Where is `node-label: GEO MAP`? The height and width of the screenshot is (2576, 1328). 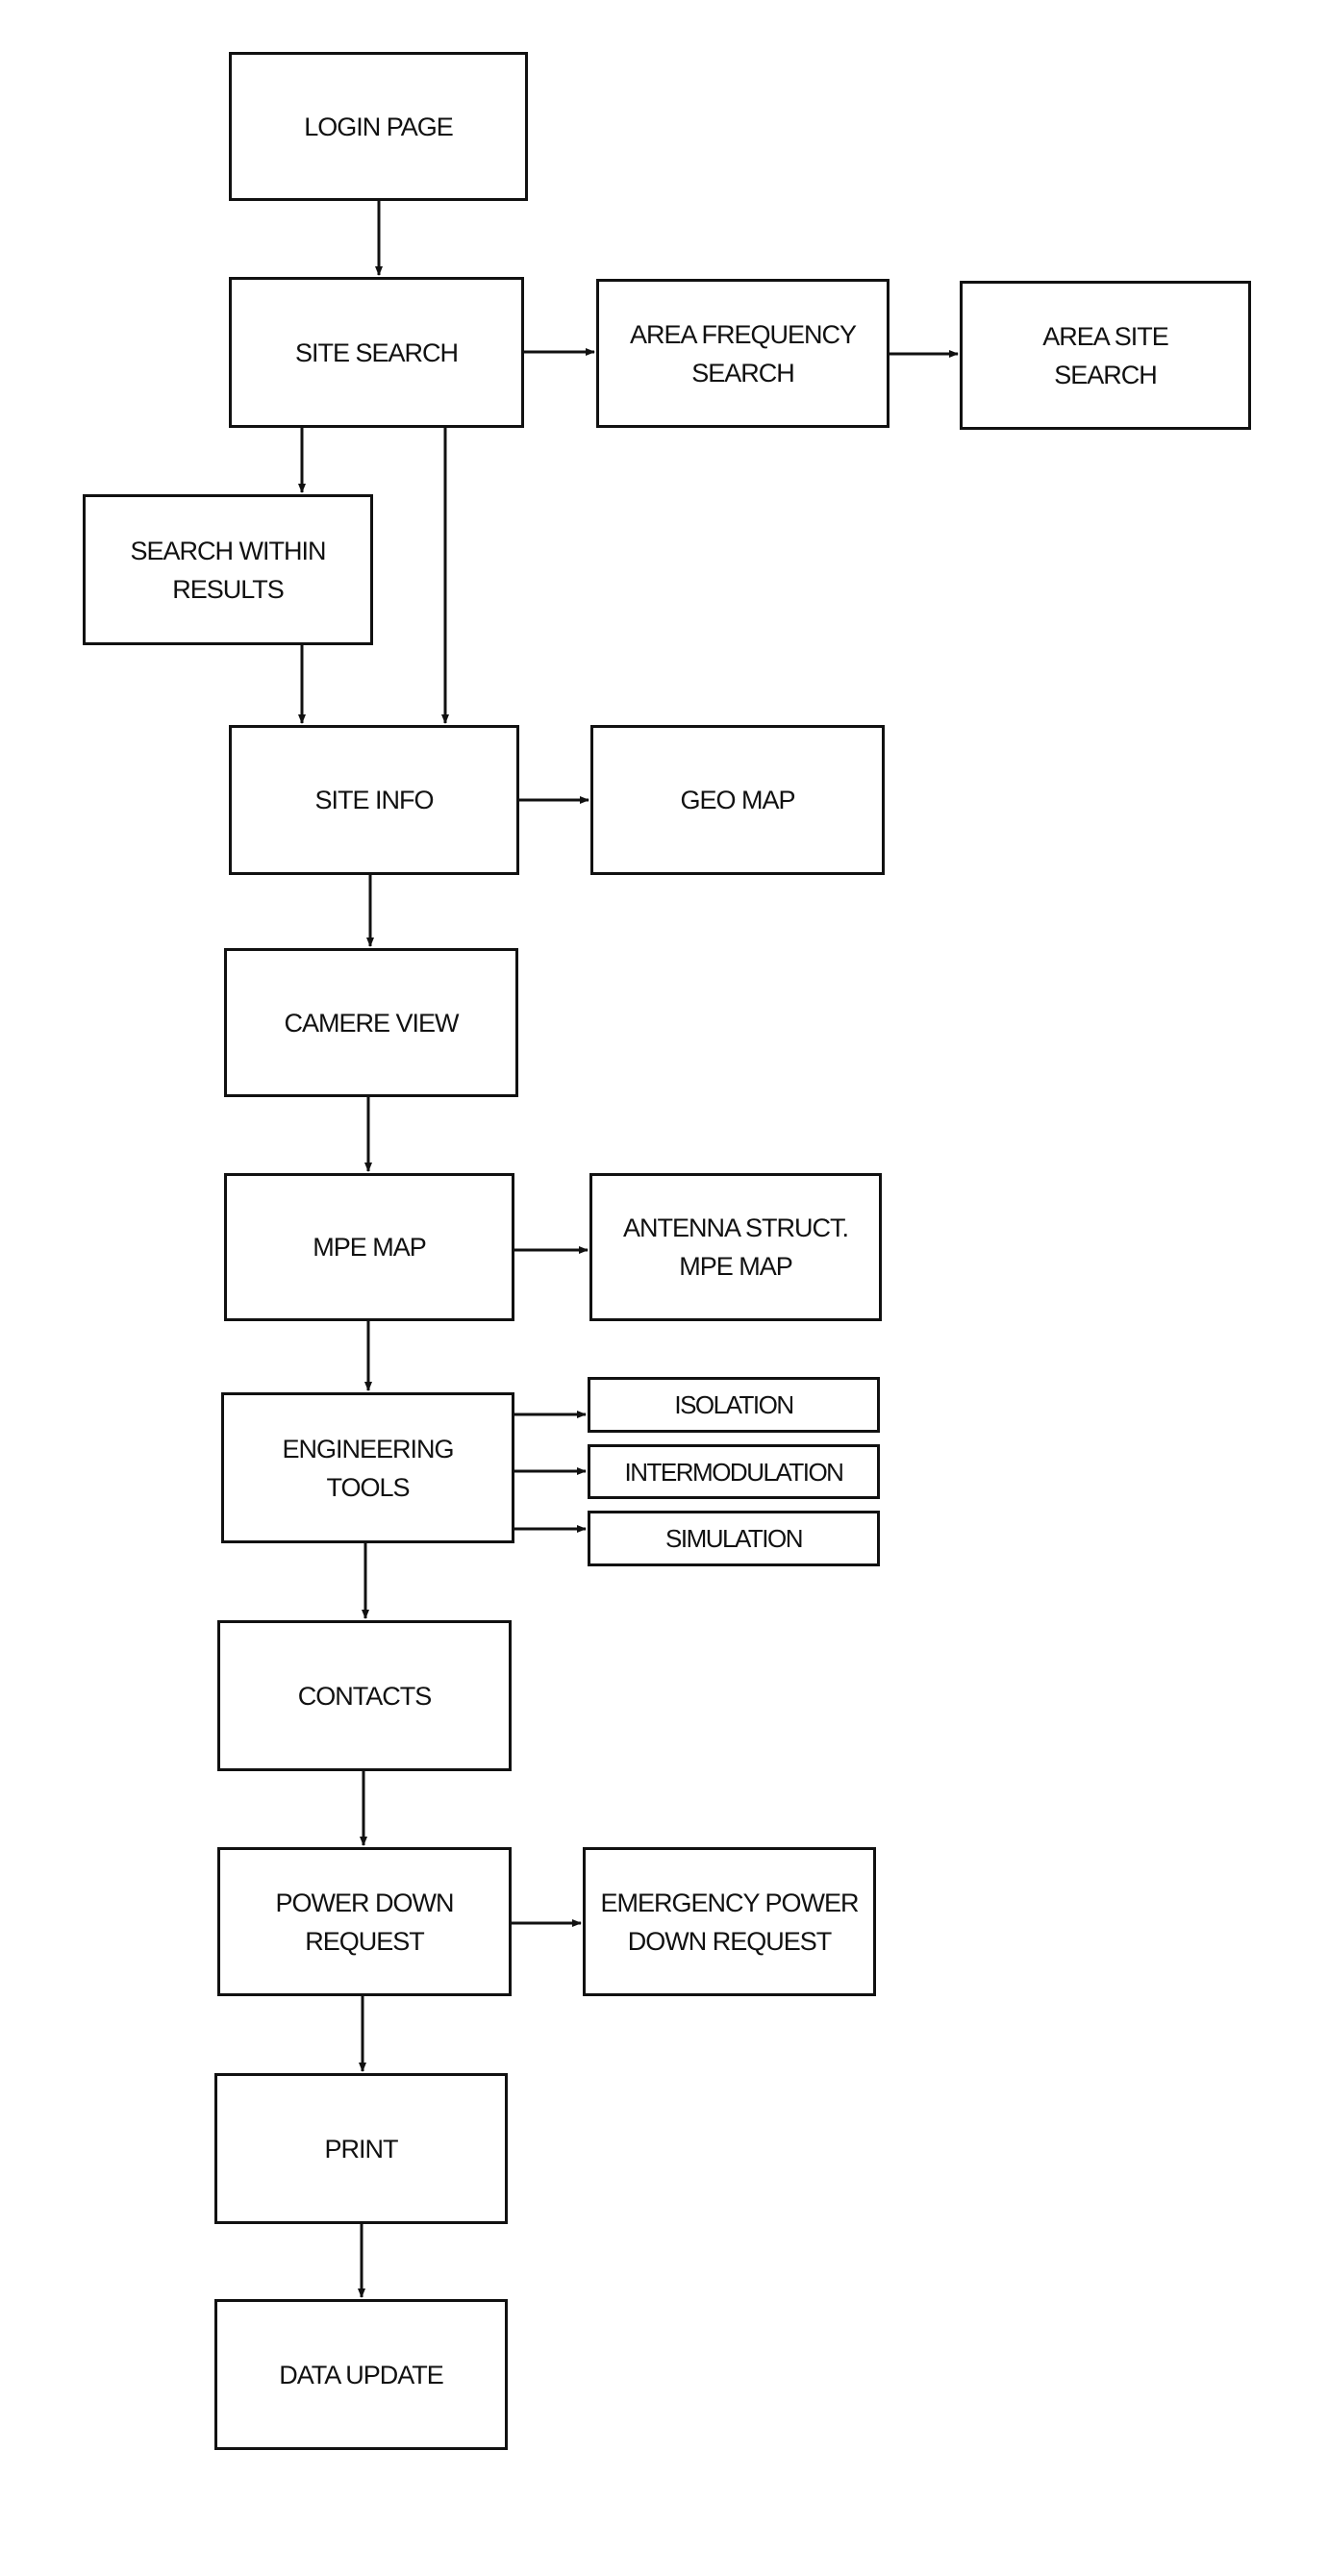
node-label: GEO MAP is located at coordinates (737, 800).